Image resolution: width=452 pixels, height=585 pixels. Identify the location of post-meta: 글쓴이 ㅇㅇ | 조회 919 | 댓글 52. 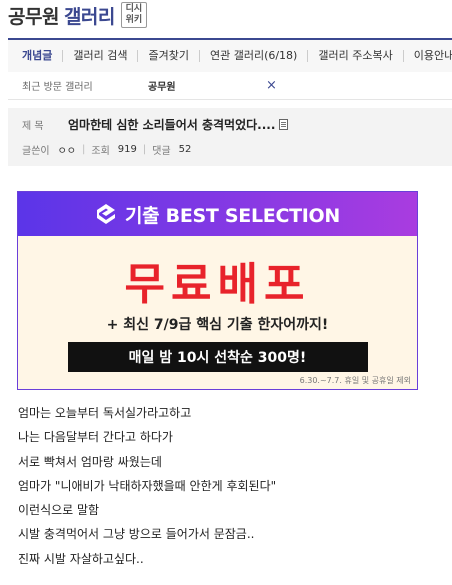
(106, 149).